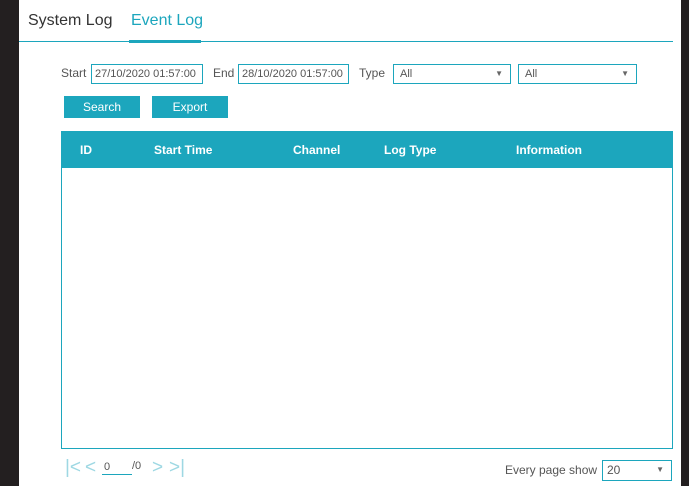 This screenshot has height=486, width=689. What do you see at coordinates (614, 470) in the screenshot?
I see `per-page-value: 20` at bounding box center [614, 470].